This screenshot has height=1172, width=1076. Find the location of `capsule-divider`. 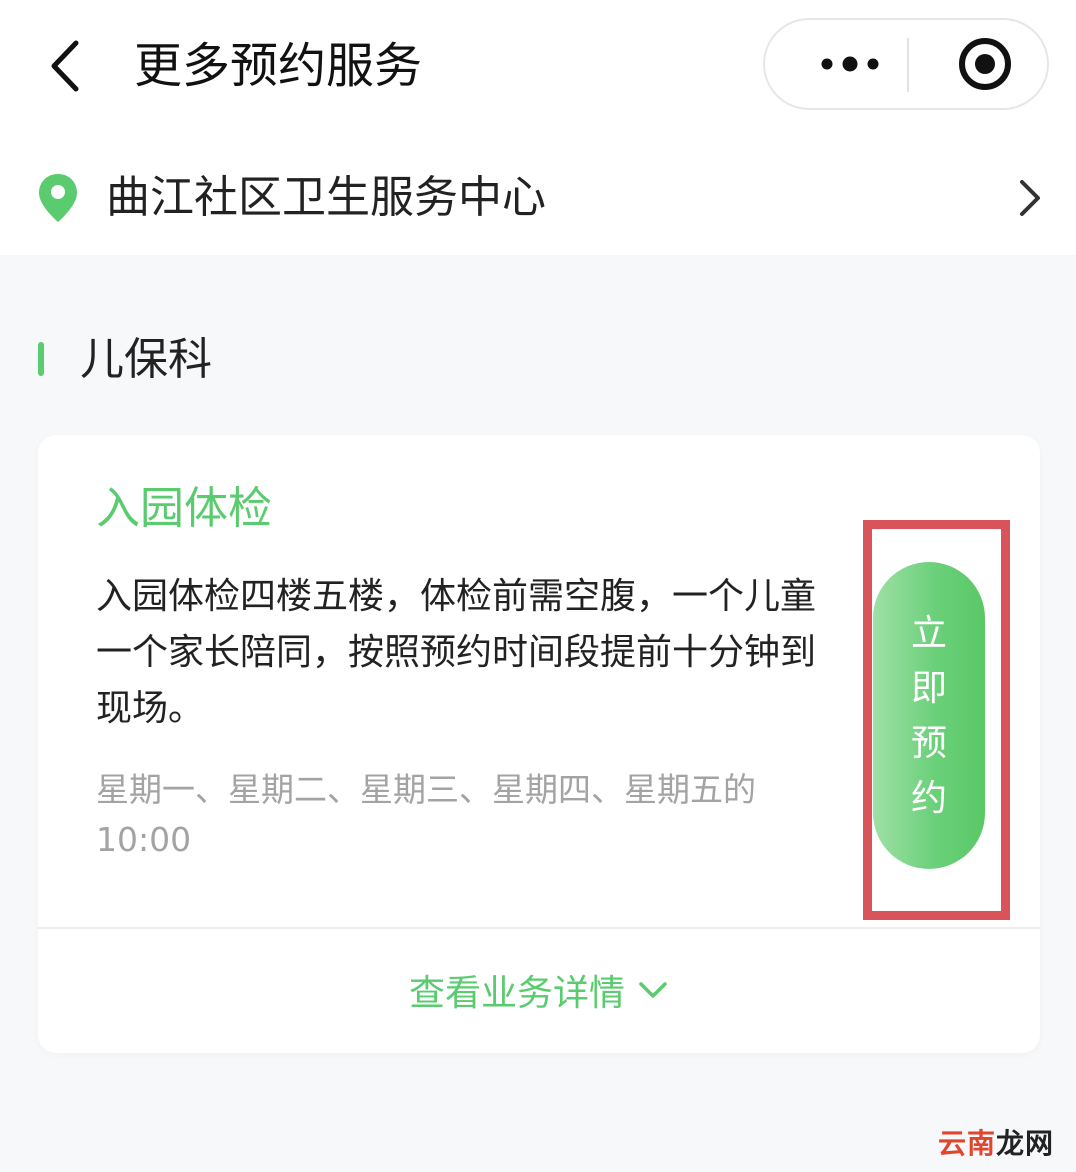

capsule-divider is located at coordinates (908, 65).